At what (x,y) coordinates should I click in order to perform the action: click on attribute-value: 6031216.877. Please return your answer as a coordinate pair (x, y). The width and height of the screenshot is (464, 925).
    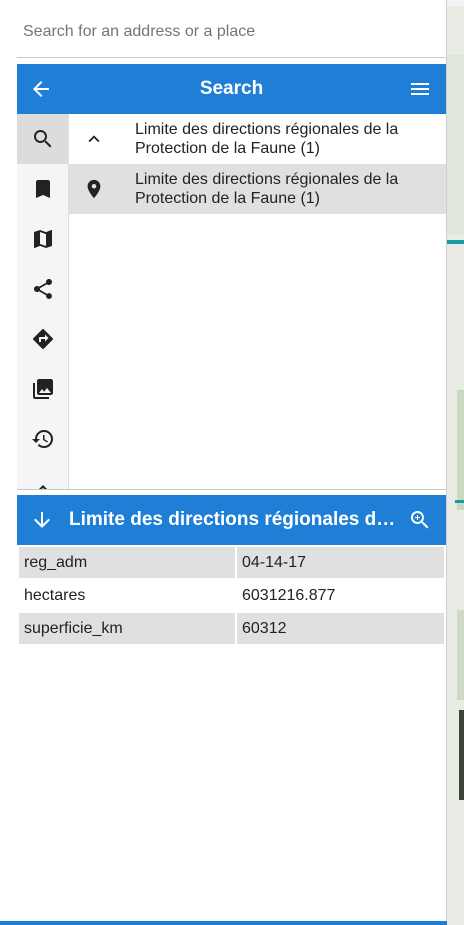
    Looking at the image, I should click on (289, 595).